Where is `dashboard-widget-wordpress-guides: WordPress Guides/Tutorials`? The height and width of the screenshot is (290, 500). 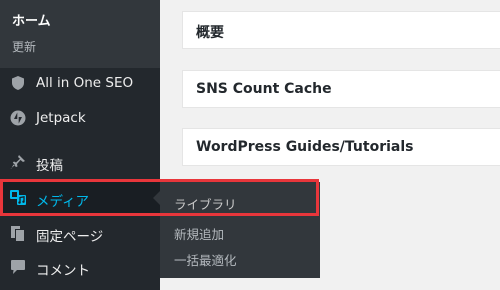 dashboard-widget-wordpress-guides: WordPress Guides/Tutorials is located at coordinates (341, 147).